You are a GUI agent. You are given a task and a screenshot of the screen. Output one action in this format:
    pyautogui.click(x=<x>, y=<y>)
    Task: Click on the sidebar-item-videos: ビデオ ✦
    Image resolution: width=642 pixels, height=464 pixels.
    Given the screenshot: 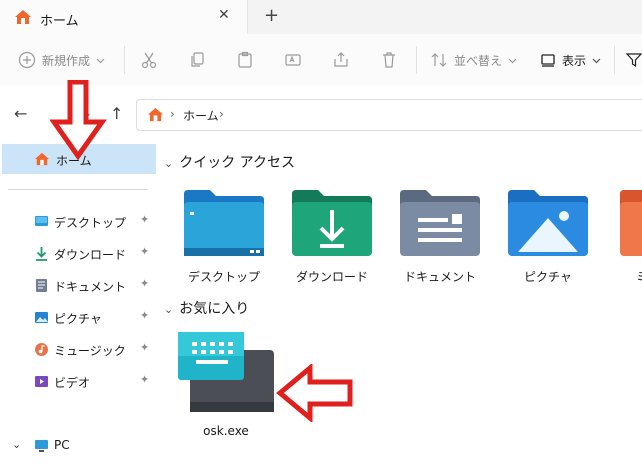 What is the action you would take?
    pyautogui.click(x=79, y=382)
    